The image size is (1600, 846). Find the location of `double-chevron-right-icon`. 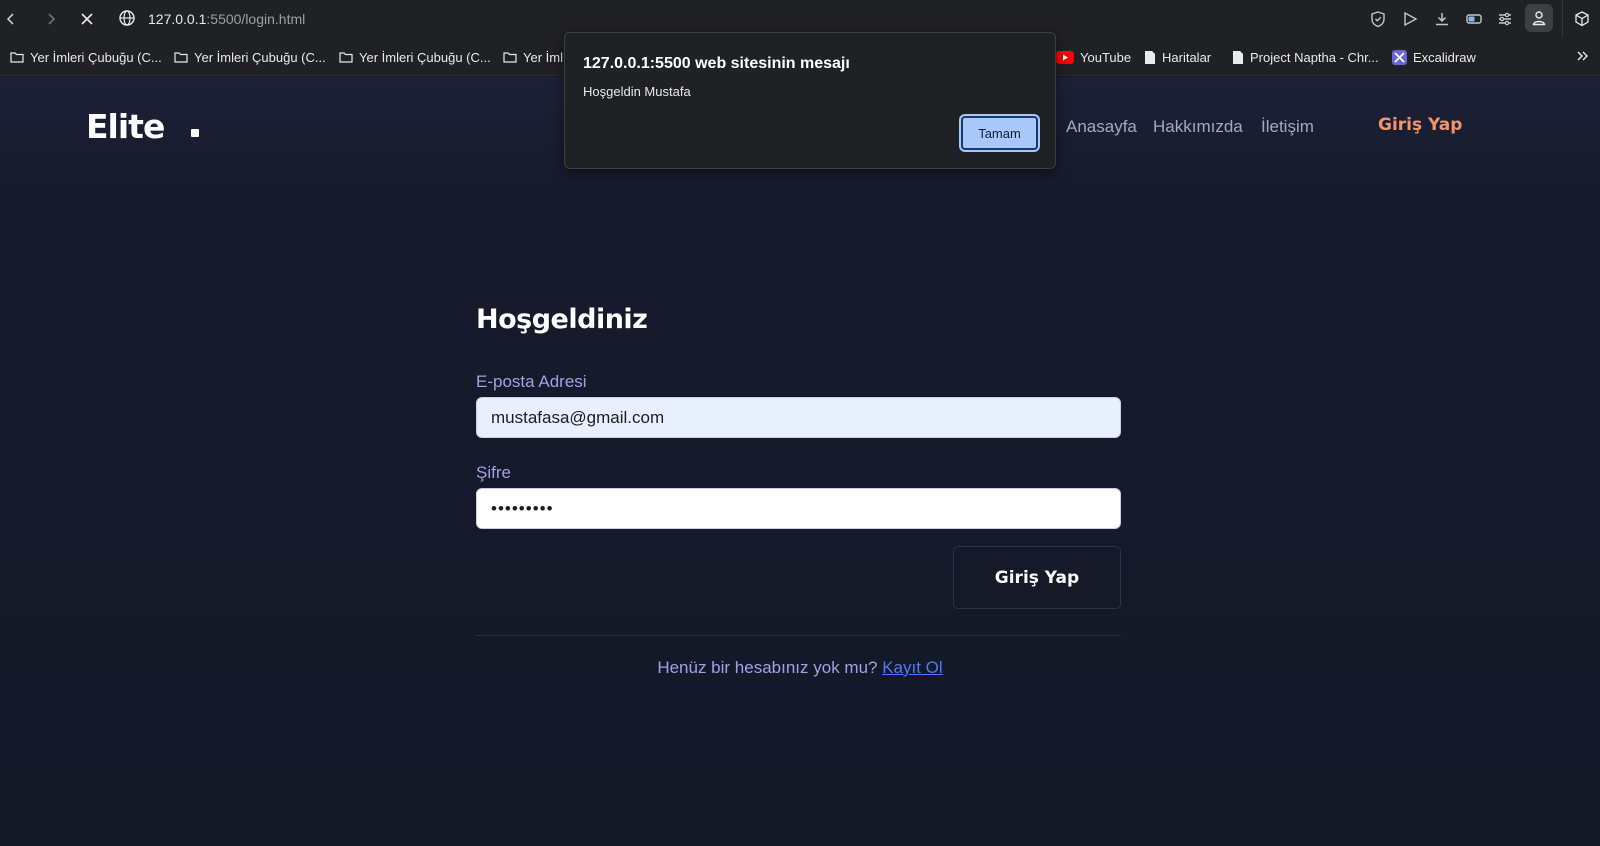

double-chevron-right-icon is located at coordinates (1582, 56).